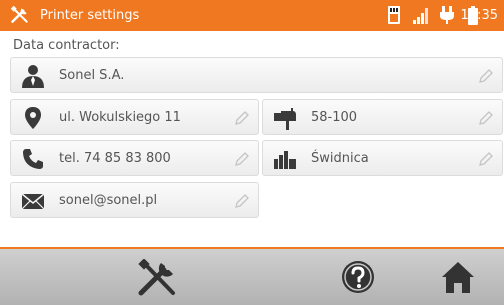 The image size is (504, 305). I want to click on envelope-icon, so click(33, 201).